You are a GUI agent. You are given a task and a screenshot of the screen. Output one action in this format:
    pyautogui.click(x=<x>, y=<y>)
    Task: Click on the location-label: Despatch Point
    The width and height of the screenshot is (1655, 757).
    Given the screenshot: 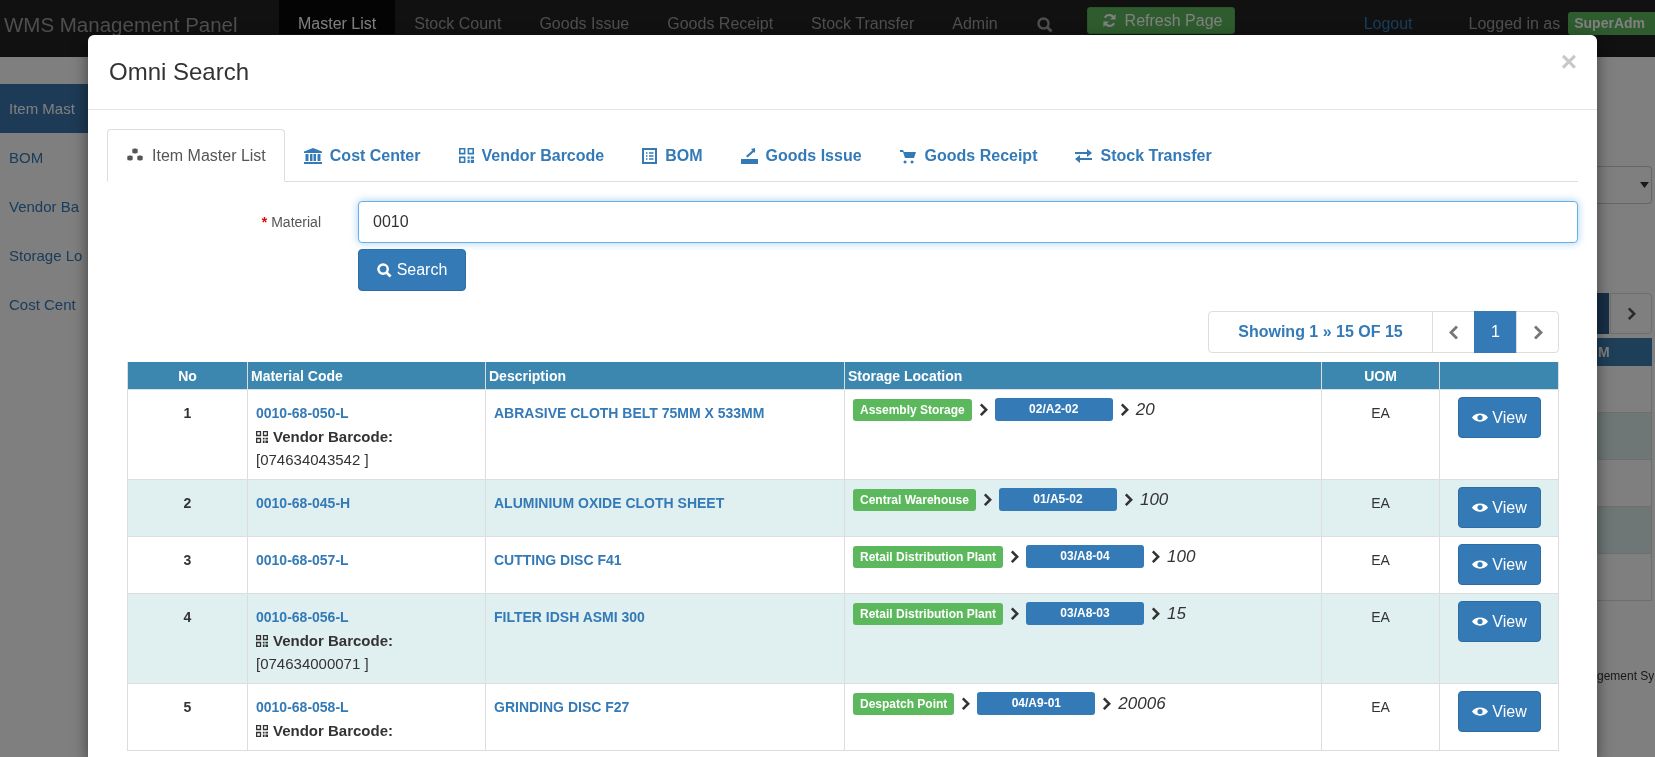 What is the action you would take?
    pyautogui.click(x=904, y=703)
    